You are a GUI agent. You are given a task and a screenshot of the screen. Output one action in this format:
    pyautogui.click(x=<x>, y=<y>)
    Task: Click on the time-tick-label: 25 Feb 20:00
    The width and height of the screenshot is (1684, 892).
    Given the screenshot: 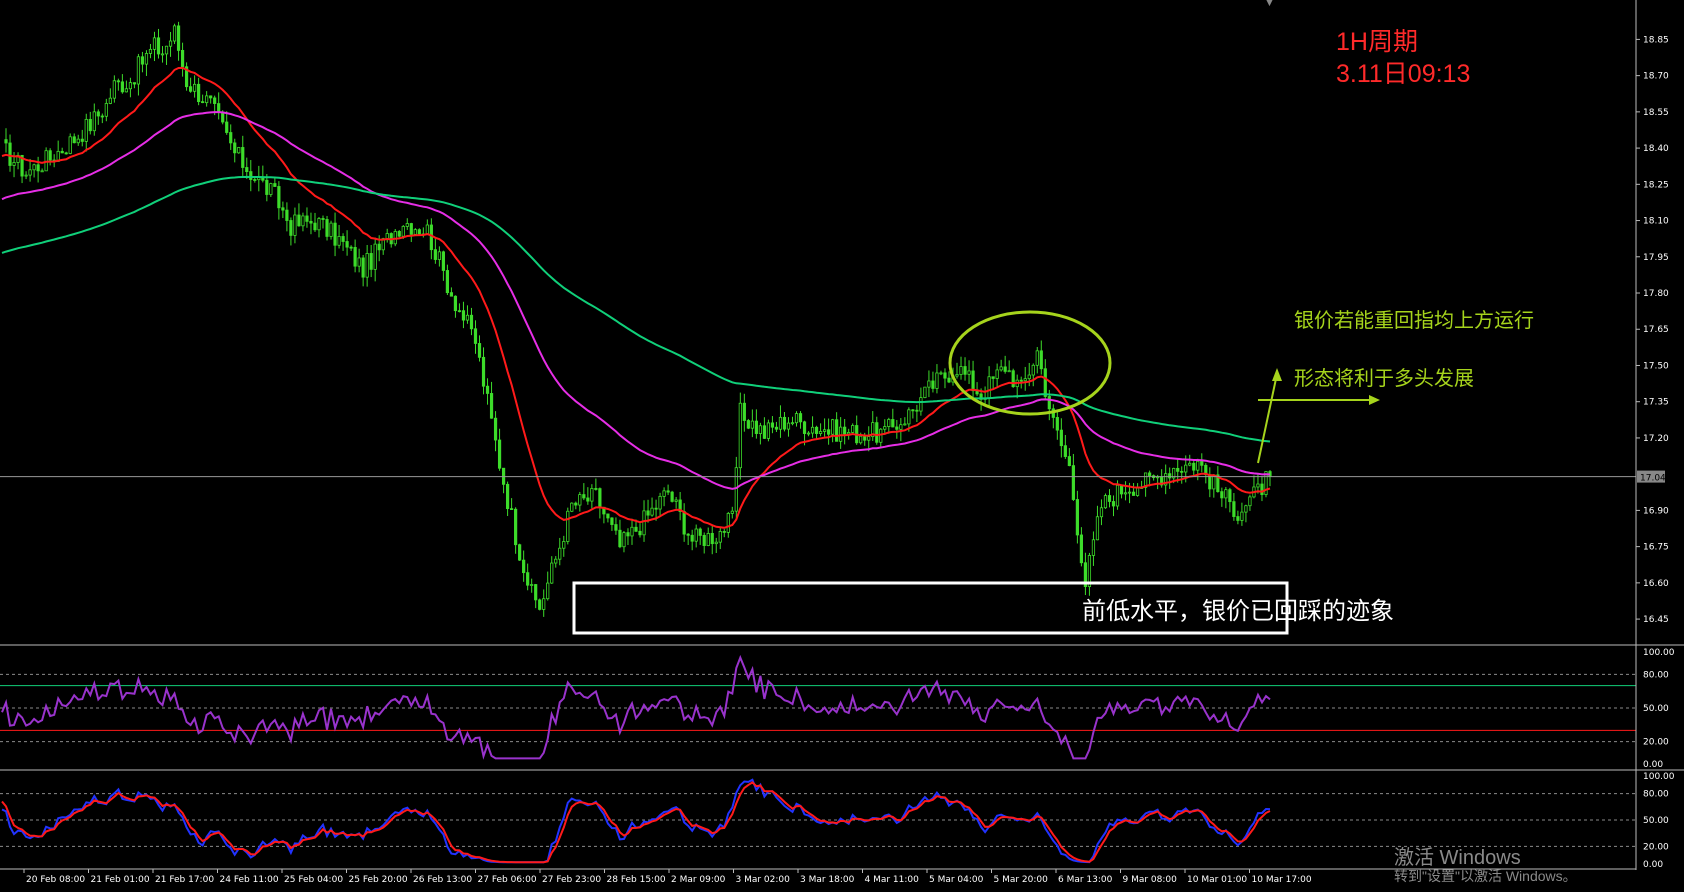 What is the action you would take?
    pyautogui.click(x=378, y=880)
    